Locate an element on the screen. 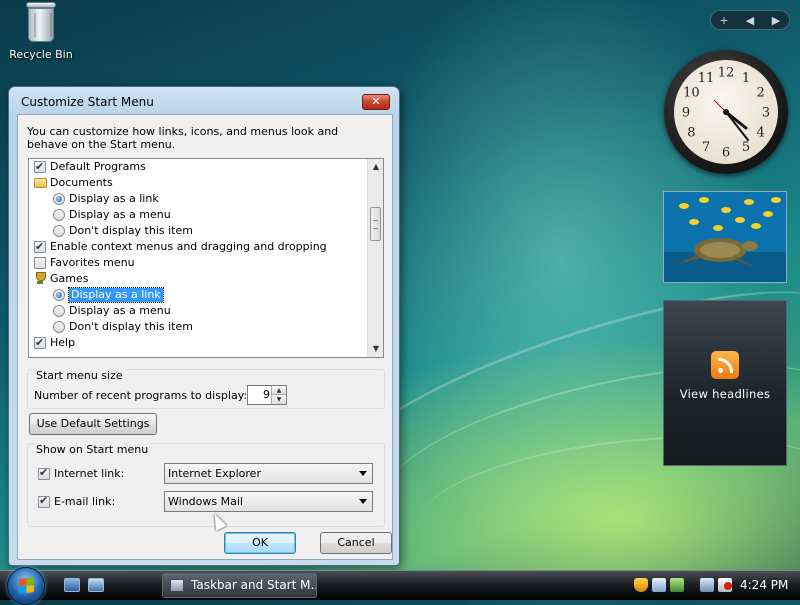 Image resolution: width=800 pixels, height=605 pixels. clock-numeral: 6 is located at coordinates (726, 153).